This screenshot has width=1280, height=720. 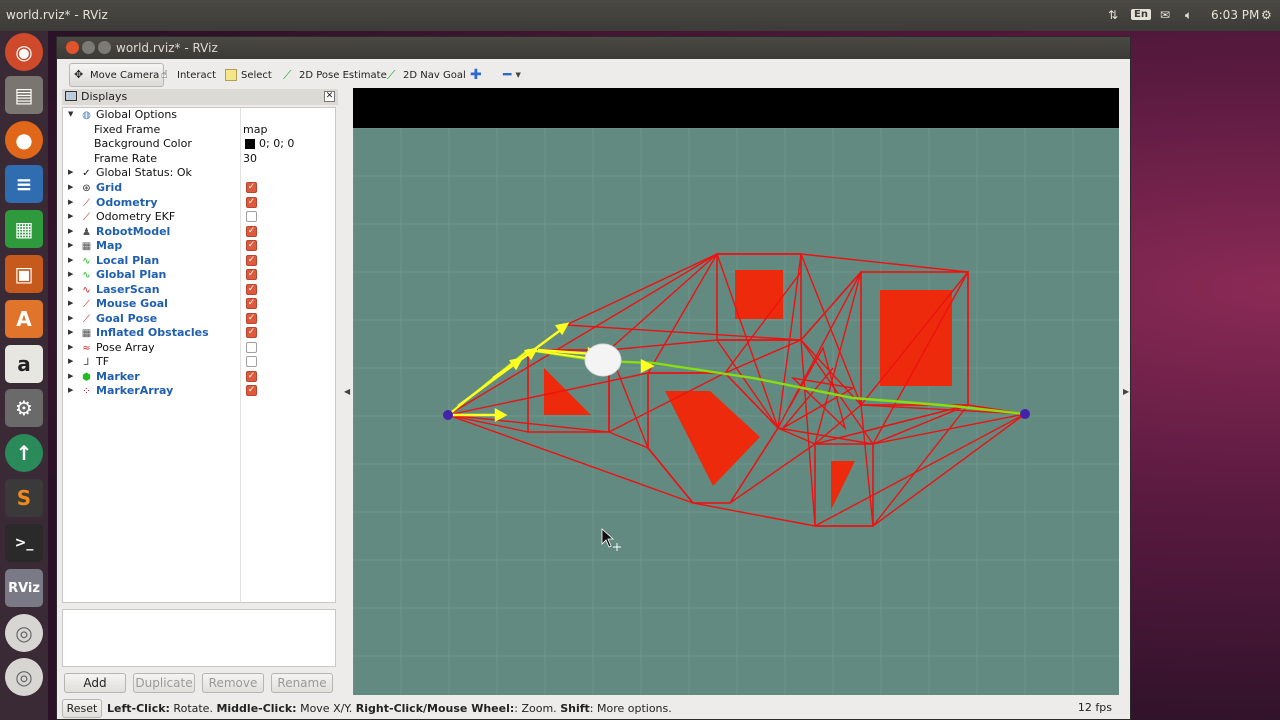 I want to click on tree-row-display: ▶ ▦ Map ✓, so click(x=200, y=246).